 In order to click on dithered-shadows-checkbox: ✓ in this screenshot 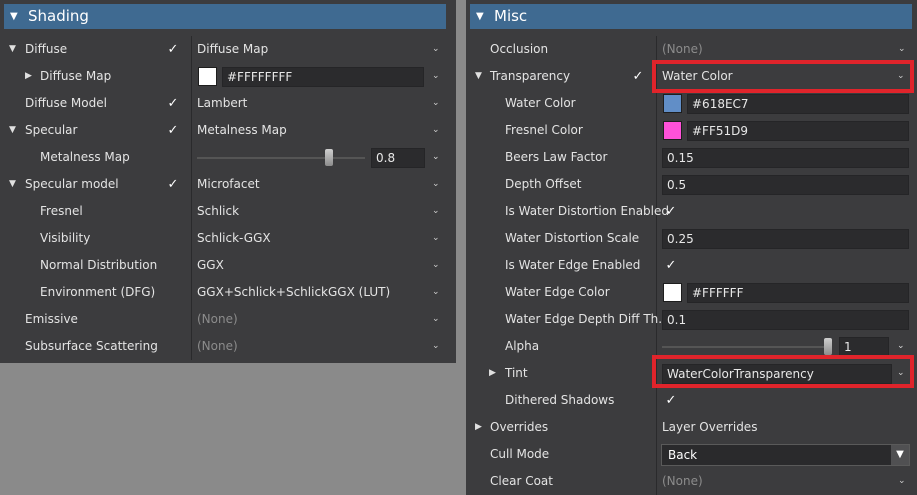, I will do `click(671, 401)`.